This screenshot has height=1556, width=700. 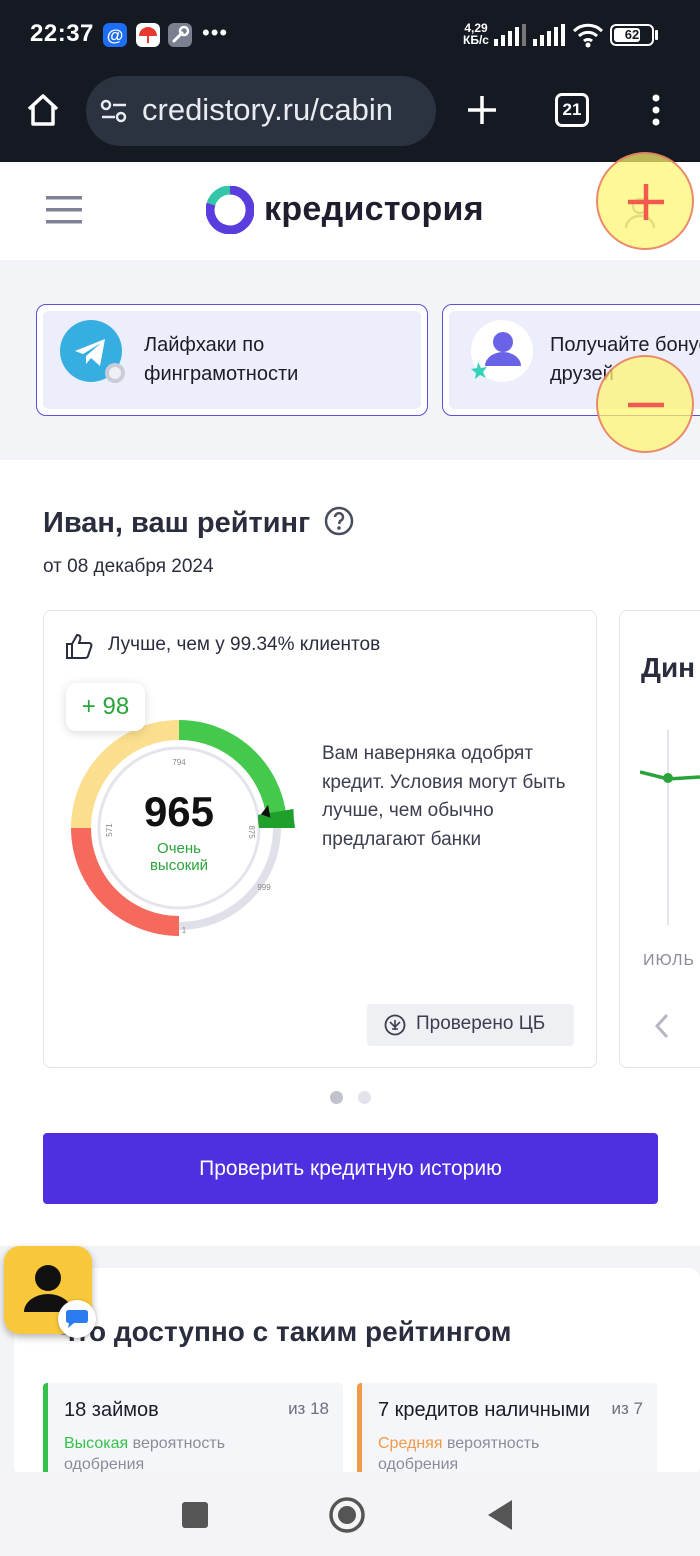 What do you see at coordinates (549, 35) in the screenshot?
I see `signal-2-icon` at bounding box center [549, 35].